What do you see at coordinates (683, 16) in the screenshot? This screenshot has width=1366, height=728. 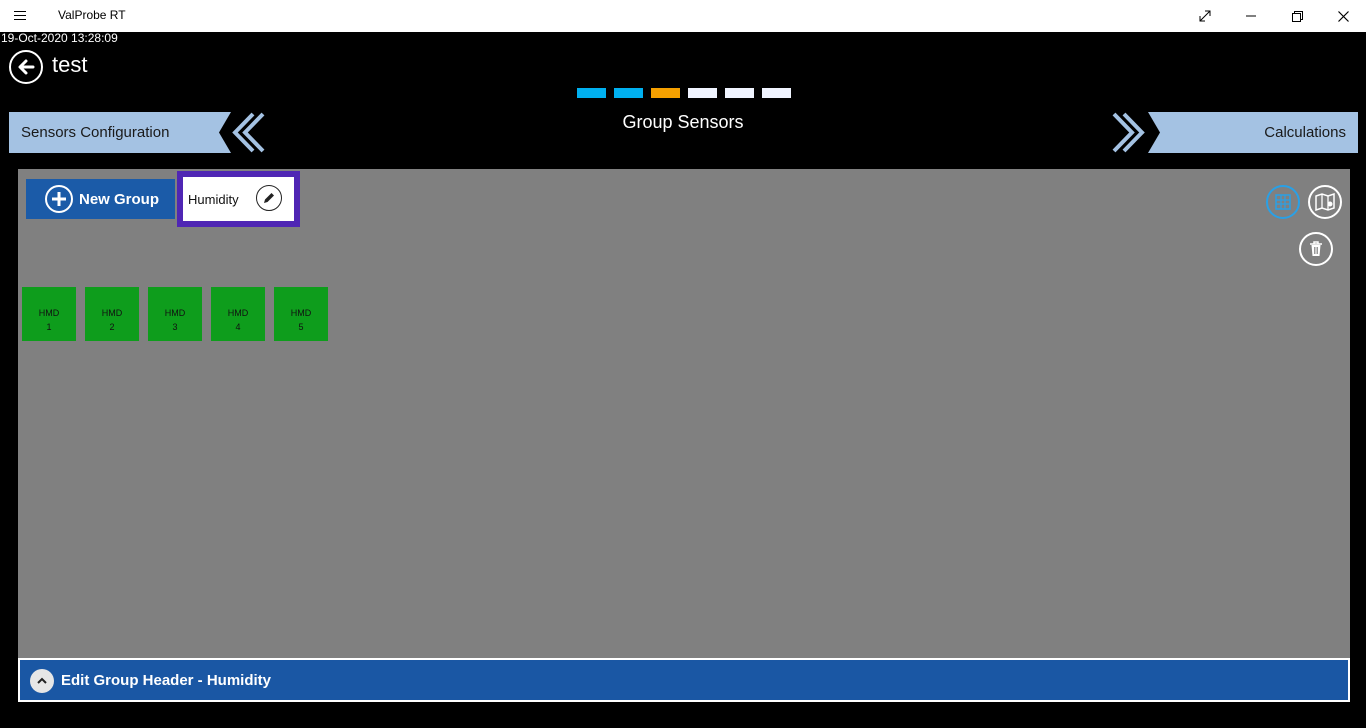 I see `window-titlebar: ValProbe RT` at bounding box center [683, 16].